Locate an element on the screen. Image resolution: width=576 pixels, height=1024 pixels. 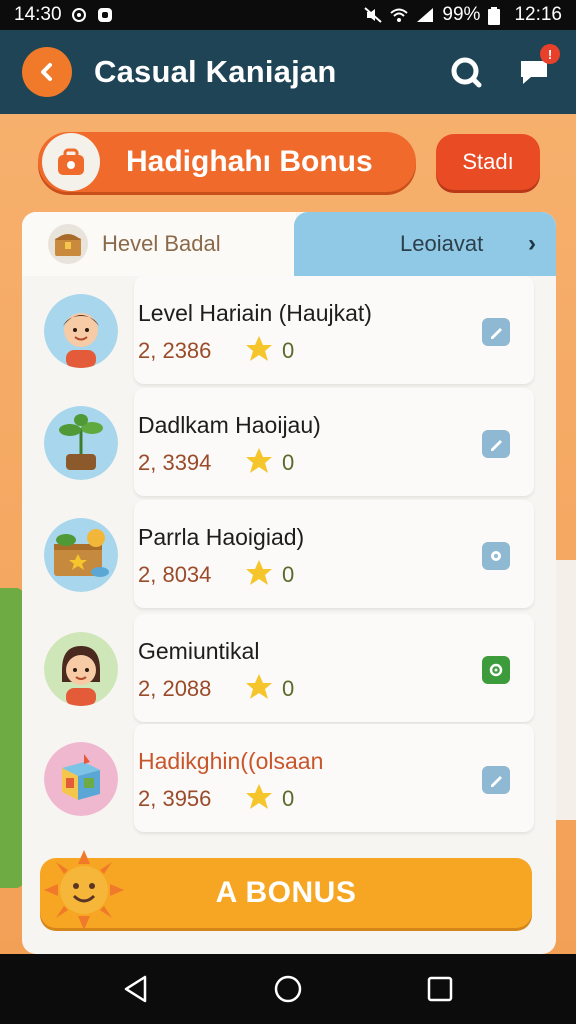
treasure-chest-icon is located at coordinates (68, 244).